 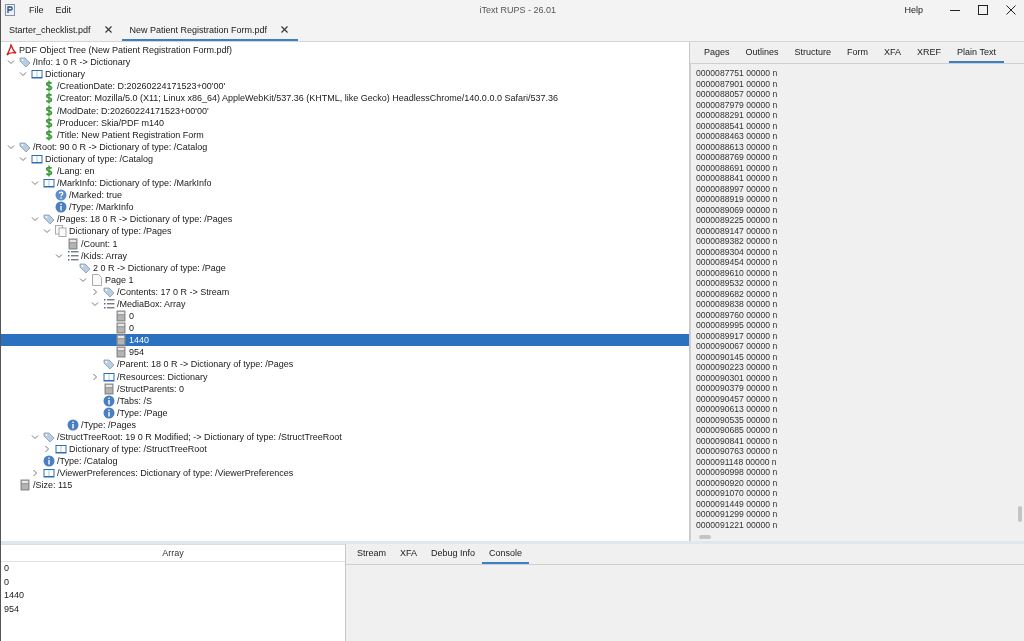 I want to click on tree-item: /Type: /Pages, so click(x=345, y=424).